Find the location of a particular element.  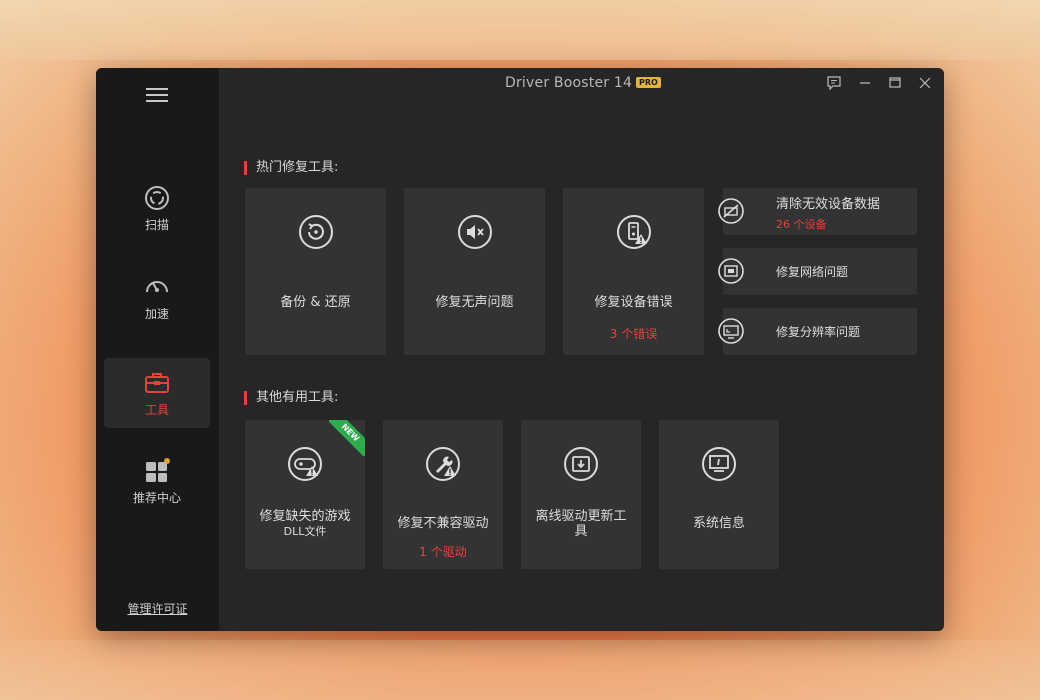

speedometer-icon is located at coordinates (157, 286).